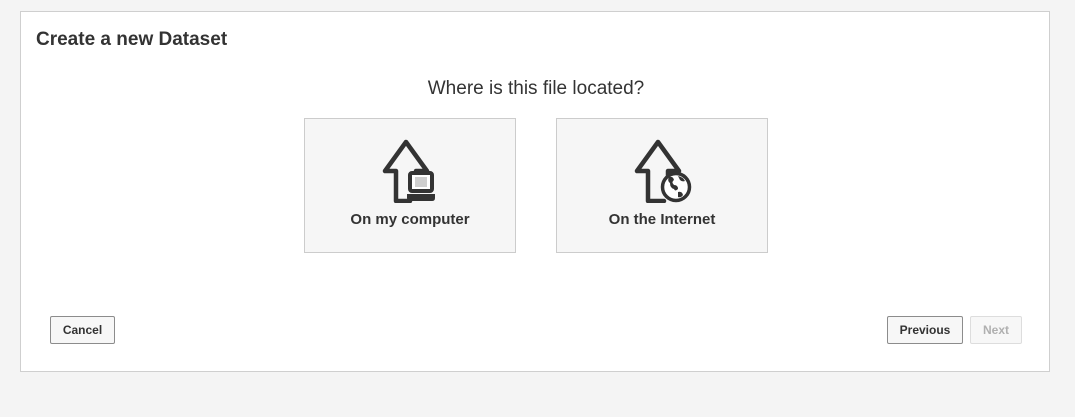 Image resolution: width=1075 pixels, height=417 pixels. What do you see at coordinates (408, 171) in the screenshot?
I see `upload-from-computer-icon` at bounding box center [408, 171].